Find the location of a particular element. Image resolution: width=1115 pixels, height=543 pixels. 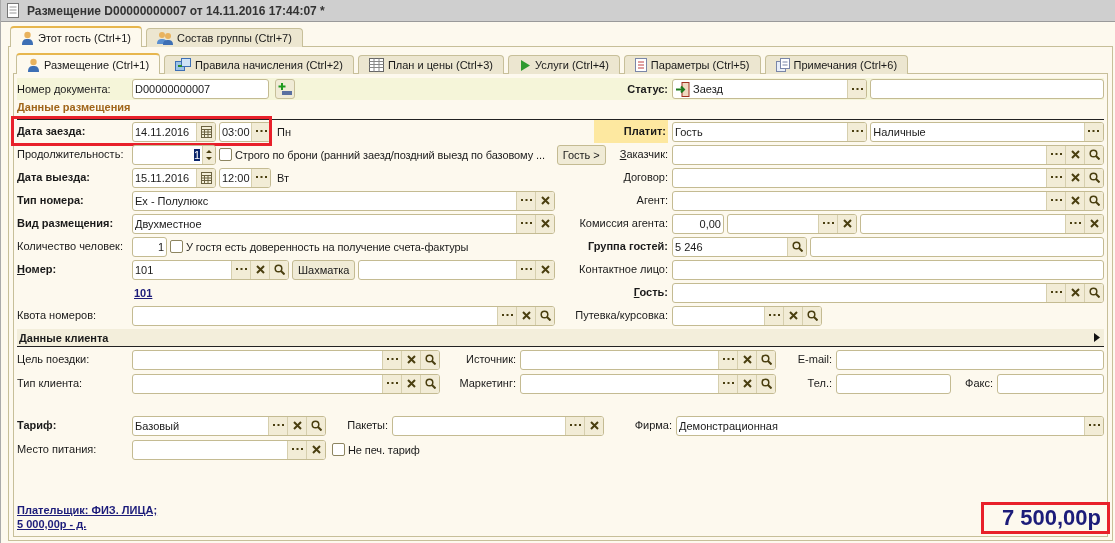

input-field: 0,00 is located at coordinates (698, 223).